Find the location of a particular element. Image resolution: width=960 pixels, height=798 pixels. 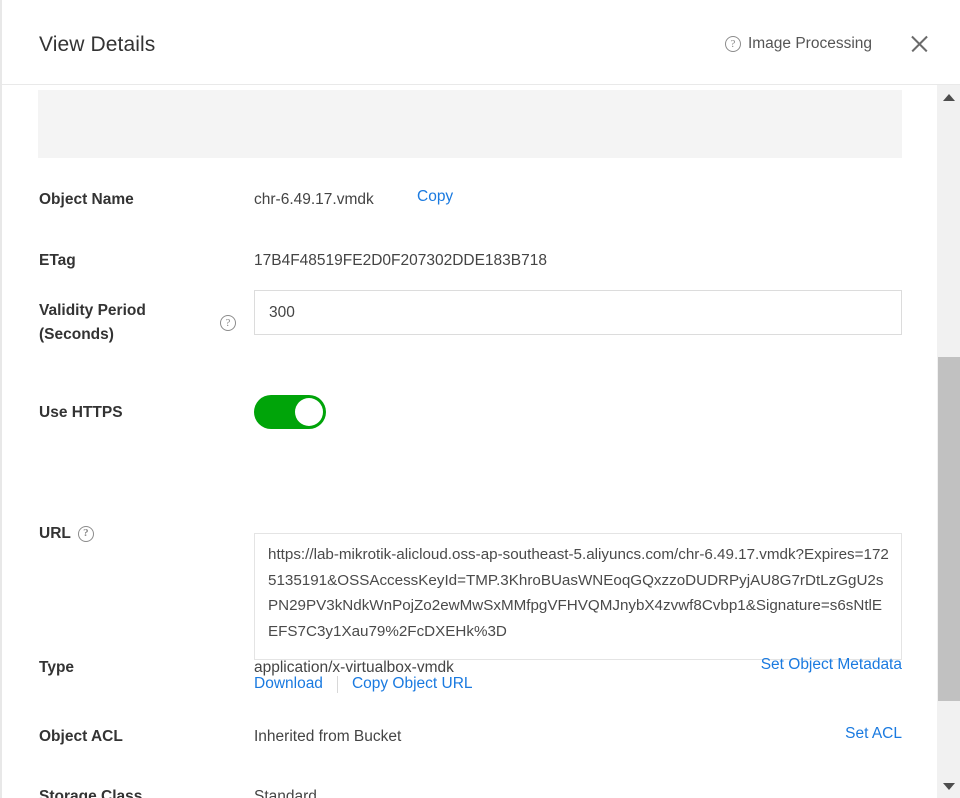

use-https-label: Use HTTPS is located at coordinates (81, 412).